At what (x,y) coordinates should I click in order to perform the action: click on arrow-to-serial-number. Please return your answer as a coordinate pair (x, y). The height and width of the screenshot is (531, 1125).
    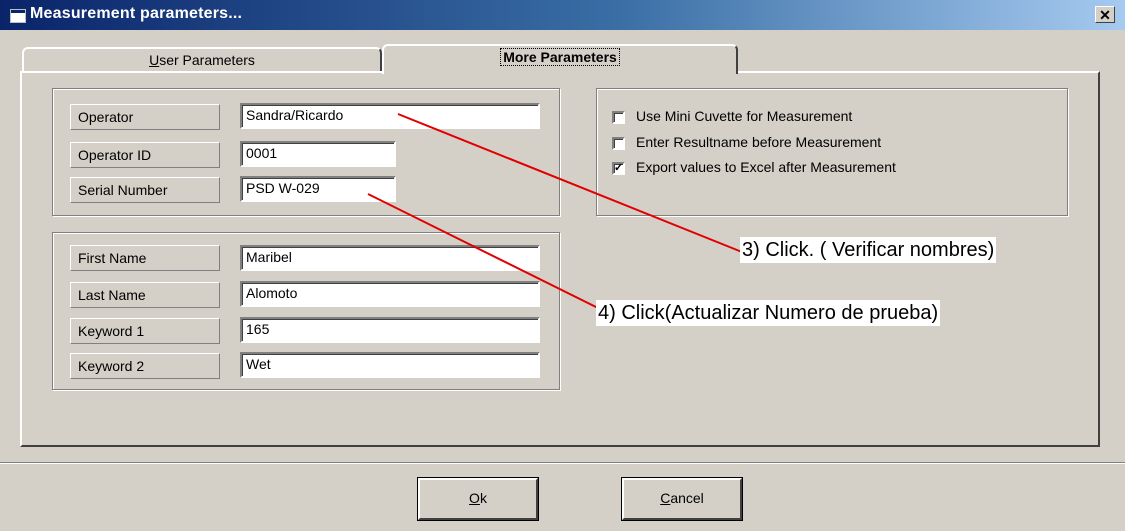
    Looking at the image, I should click on (483, 251).